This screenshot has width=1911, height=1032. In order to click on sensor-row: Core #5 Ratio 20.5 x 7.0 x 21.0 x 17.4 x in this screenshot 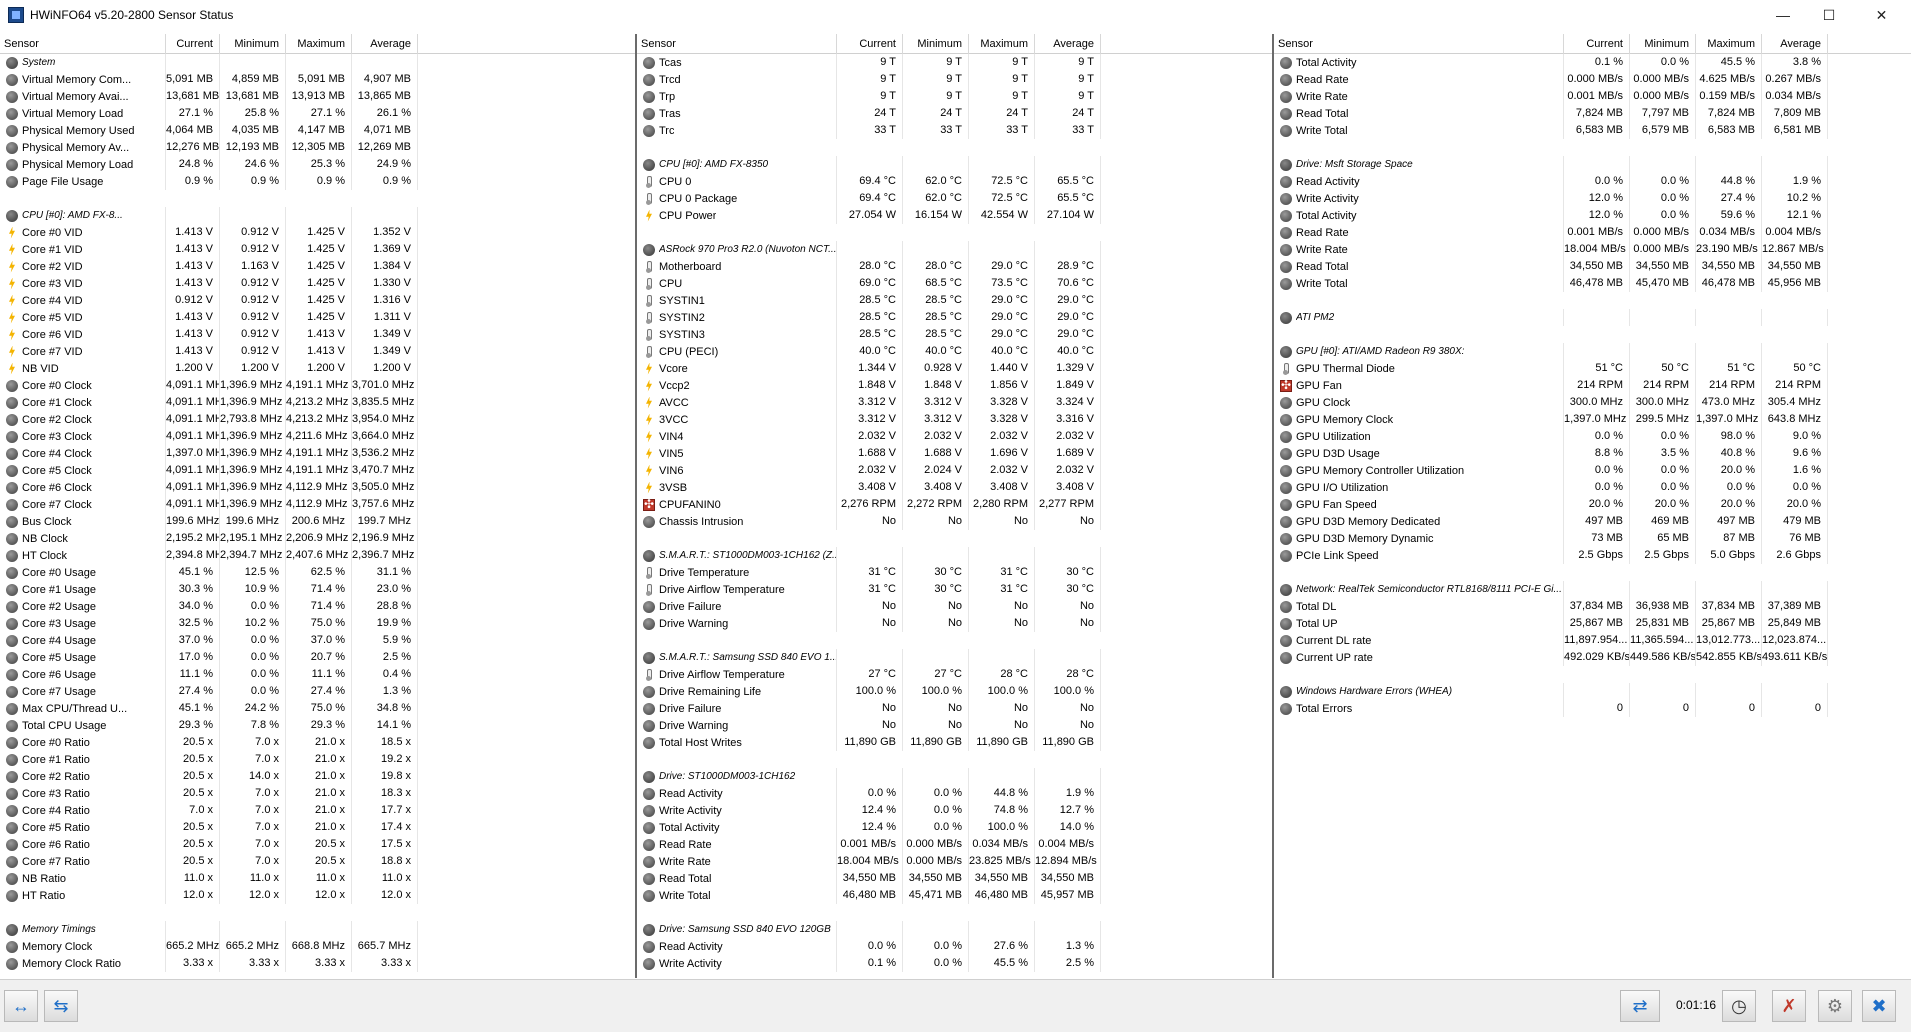, I will do `click(317, 827)`.